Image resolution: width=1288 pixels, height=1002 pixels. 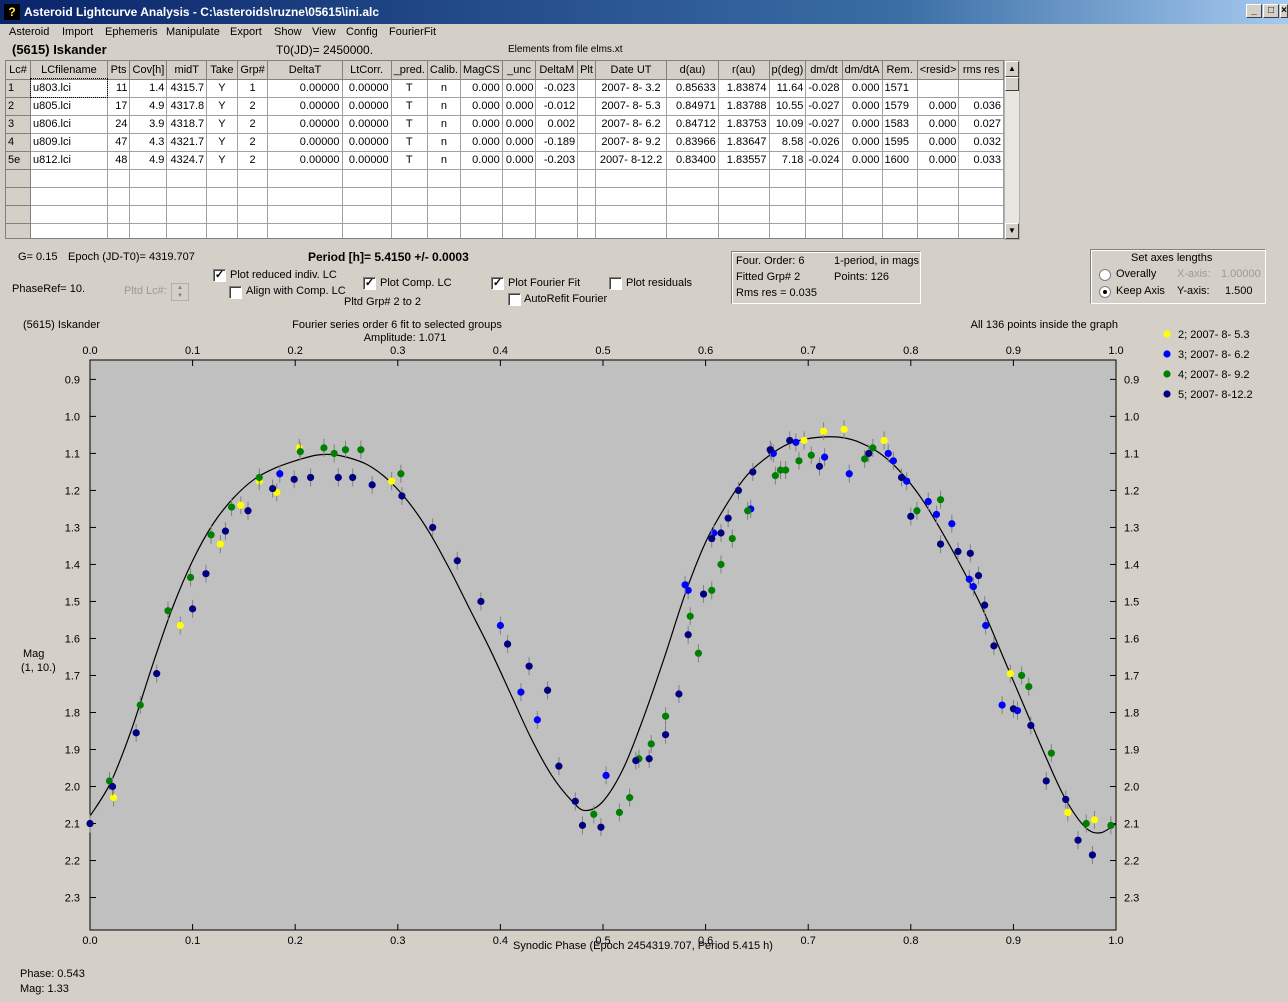 I want to click on x-tick-label-bottom: 0.4, so click(x=500, y=941).